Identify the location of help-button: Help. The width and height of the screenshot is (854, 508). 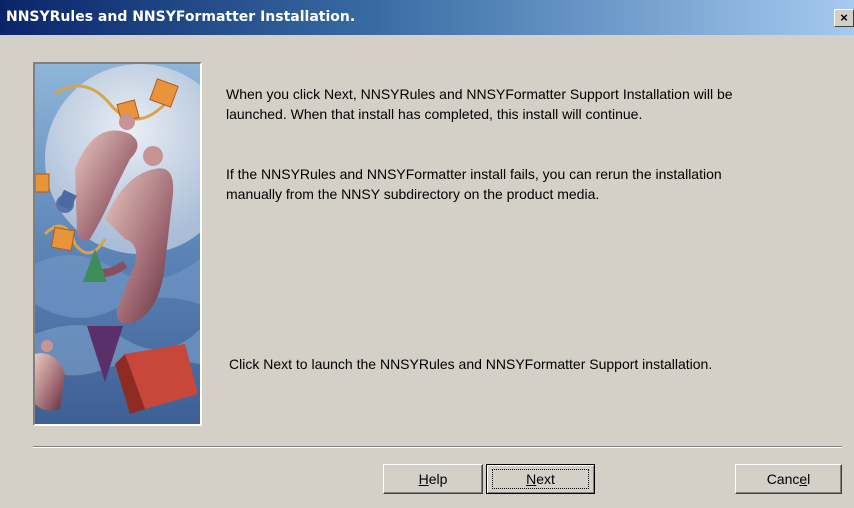
(433, 479).